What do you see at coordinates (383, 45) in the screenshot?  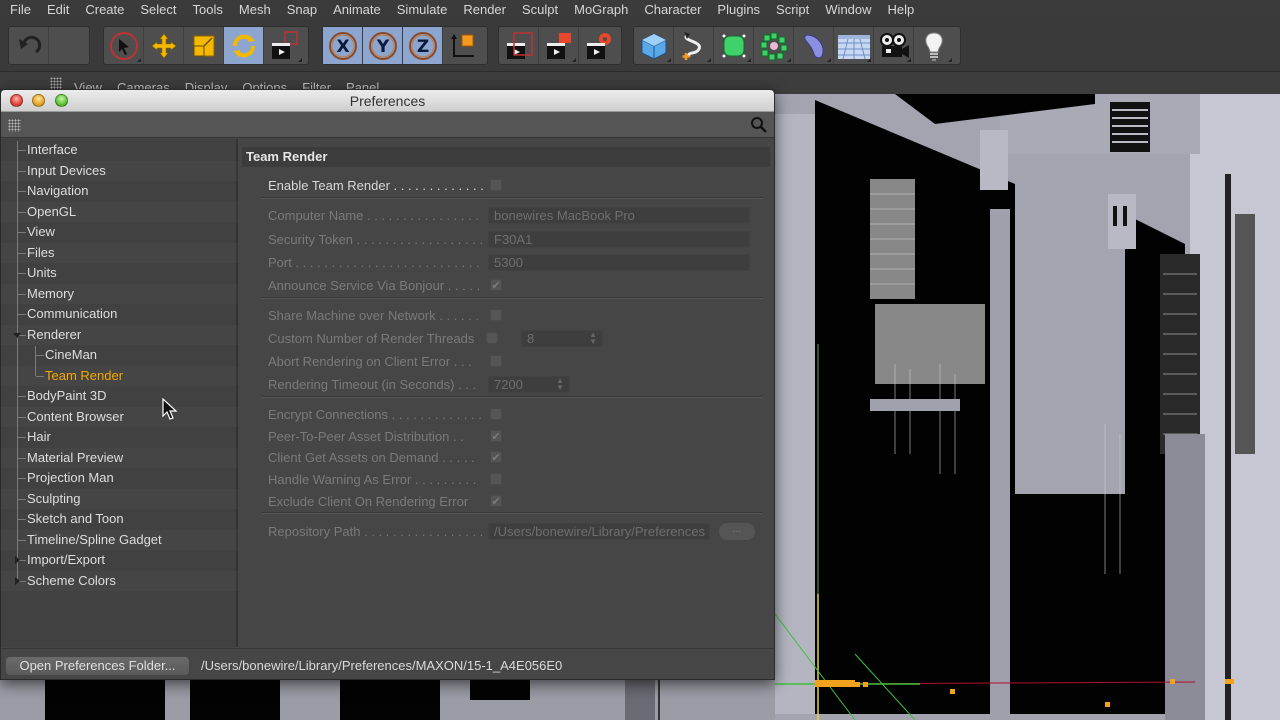 I see `y-axis-button: Y` at bounding box center [383, 45].